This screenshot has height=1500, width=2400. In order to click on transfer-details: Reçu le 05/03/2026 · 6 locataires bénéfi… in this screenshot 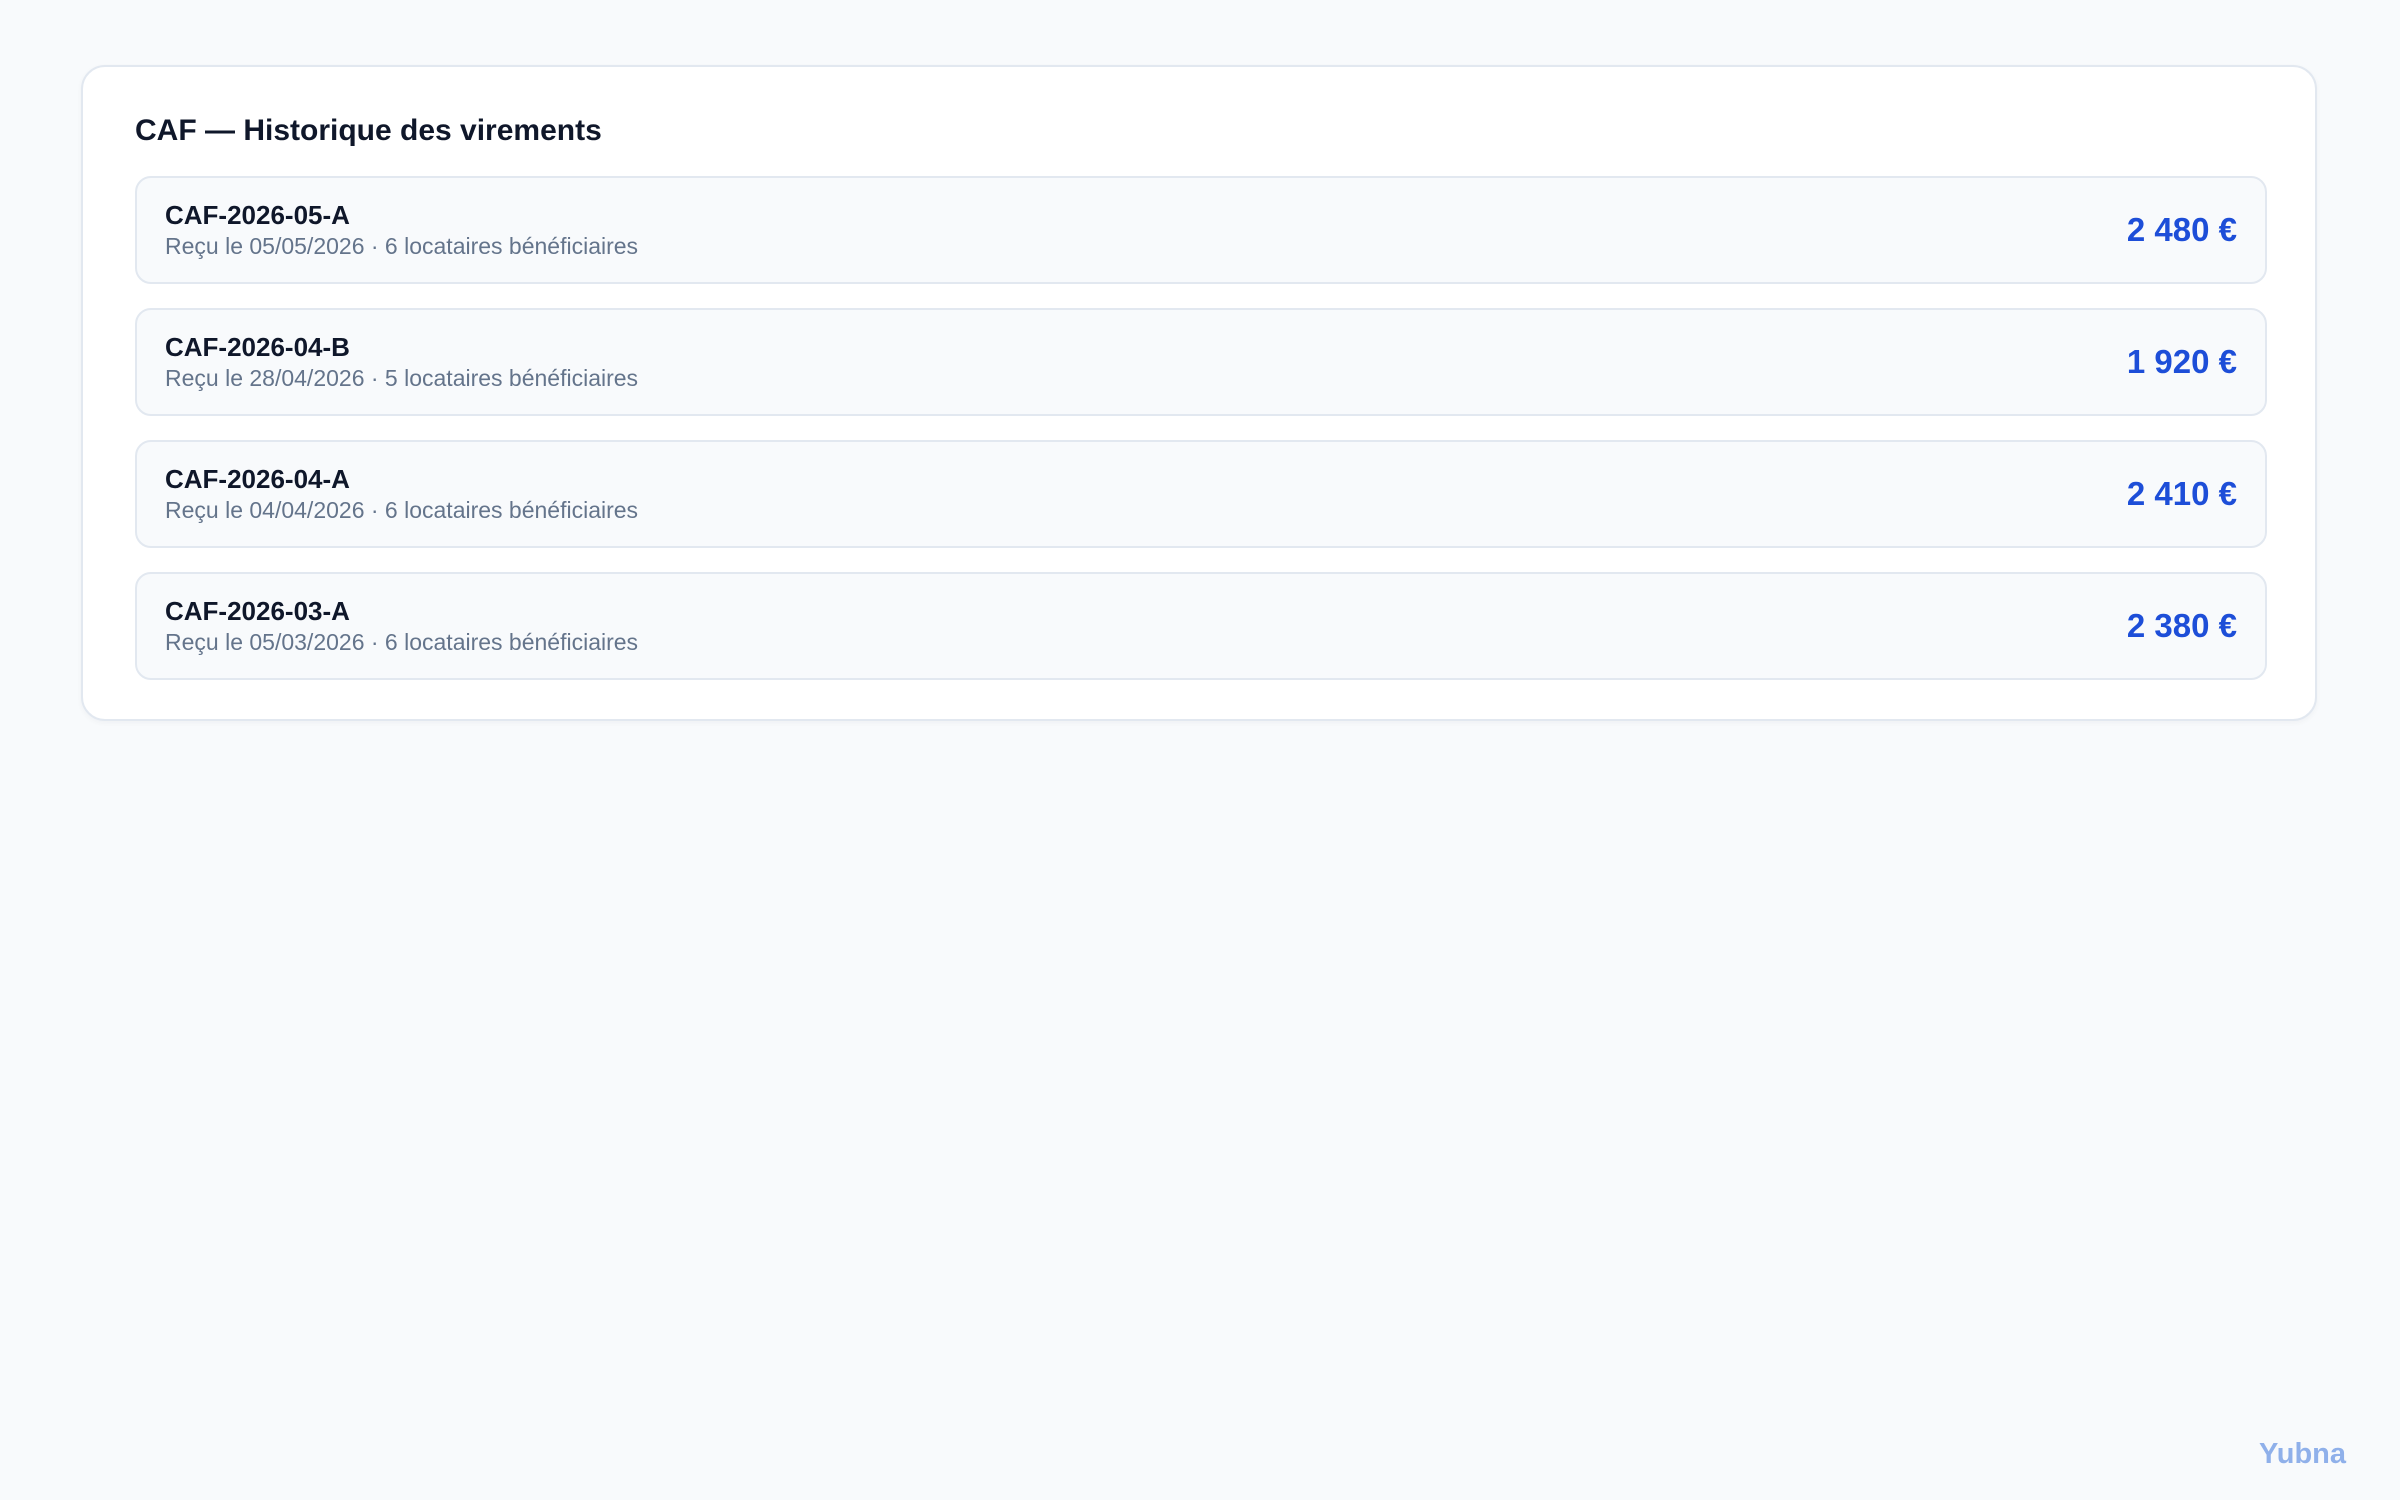, I will do `click(402, 642)`.